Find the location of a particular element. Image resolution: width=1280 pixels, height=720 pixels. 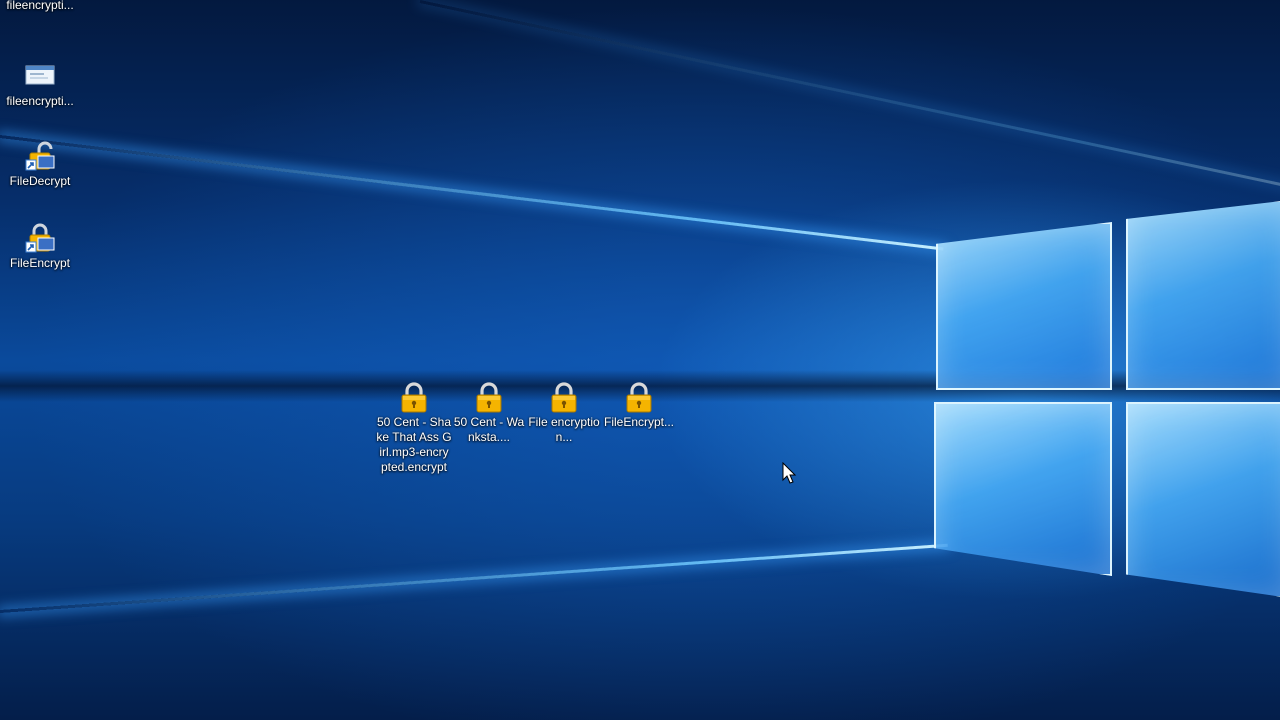

light-beam-upper is located at coordinates (472, 193).